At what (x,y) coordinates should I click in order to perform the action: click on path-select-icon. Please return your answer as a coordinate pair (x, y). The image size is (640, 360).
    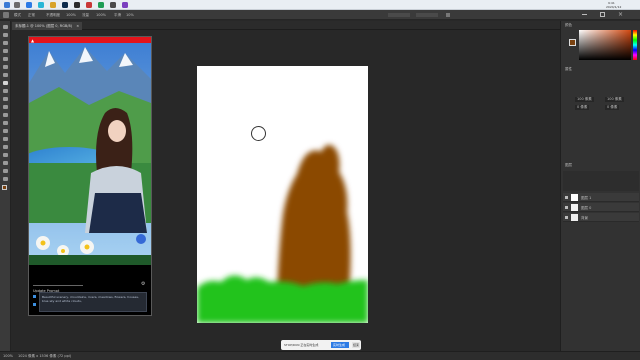
    Looking at the image, I should click on (5, 155).